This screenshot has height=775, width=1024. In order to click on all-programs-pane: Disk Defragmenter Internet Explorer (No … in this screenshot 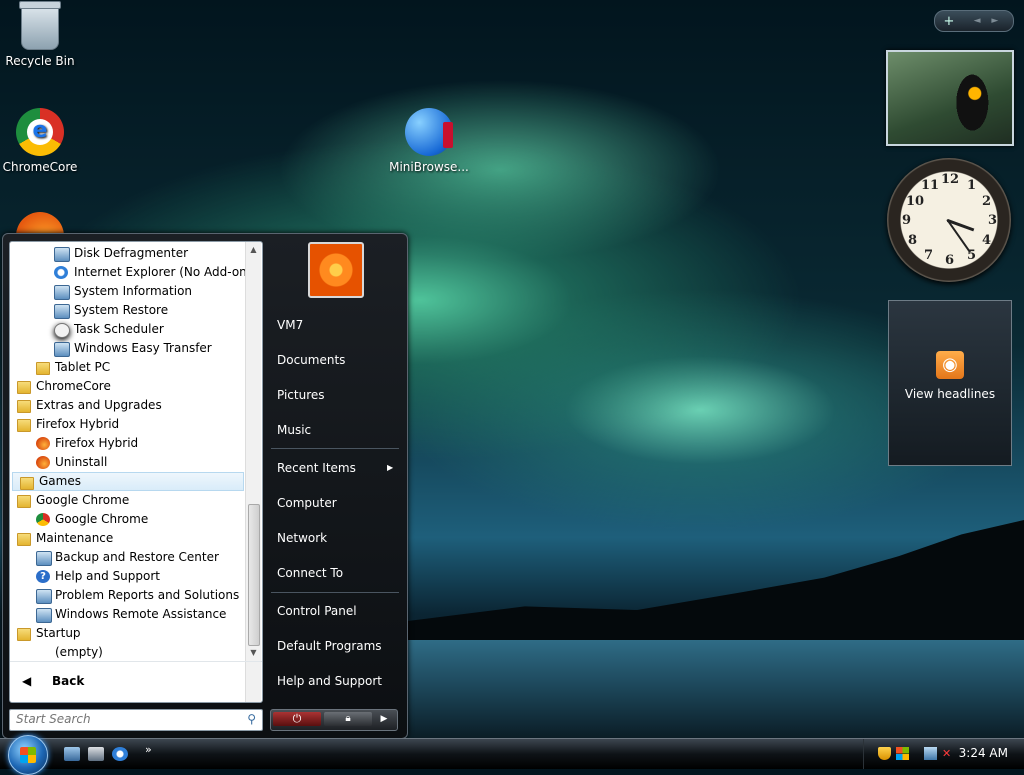, I will do `click(136, 472)`.